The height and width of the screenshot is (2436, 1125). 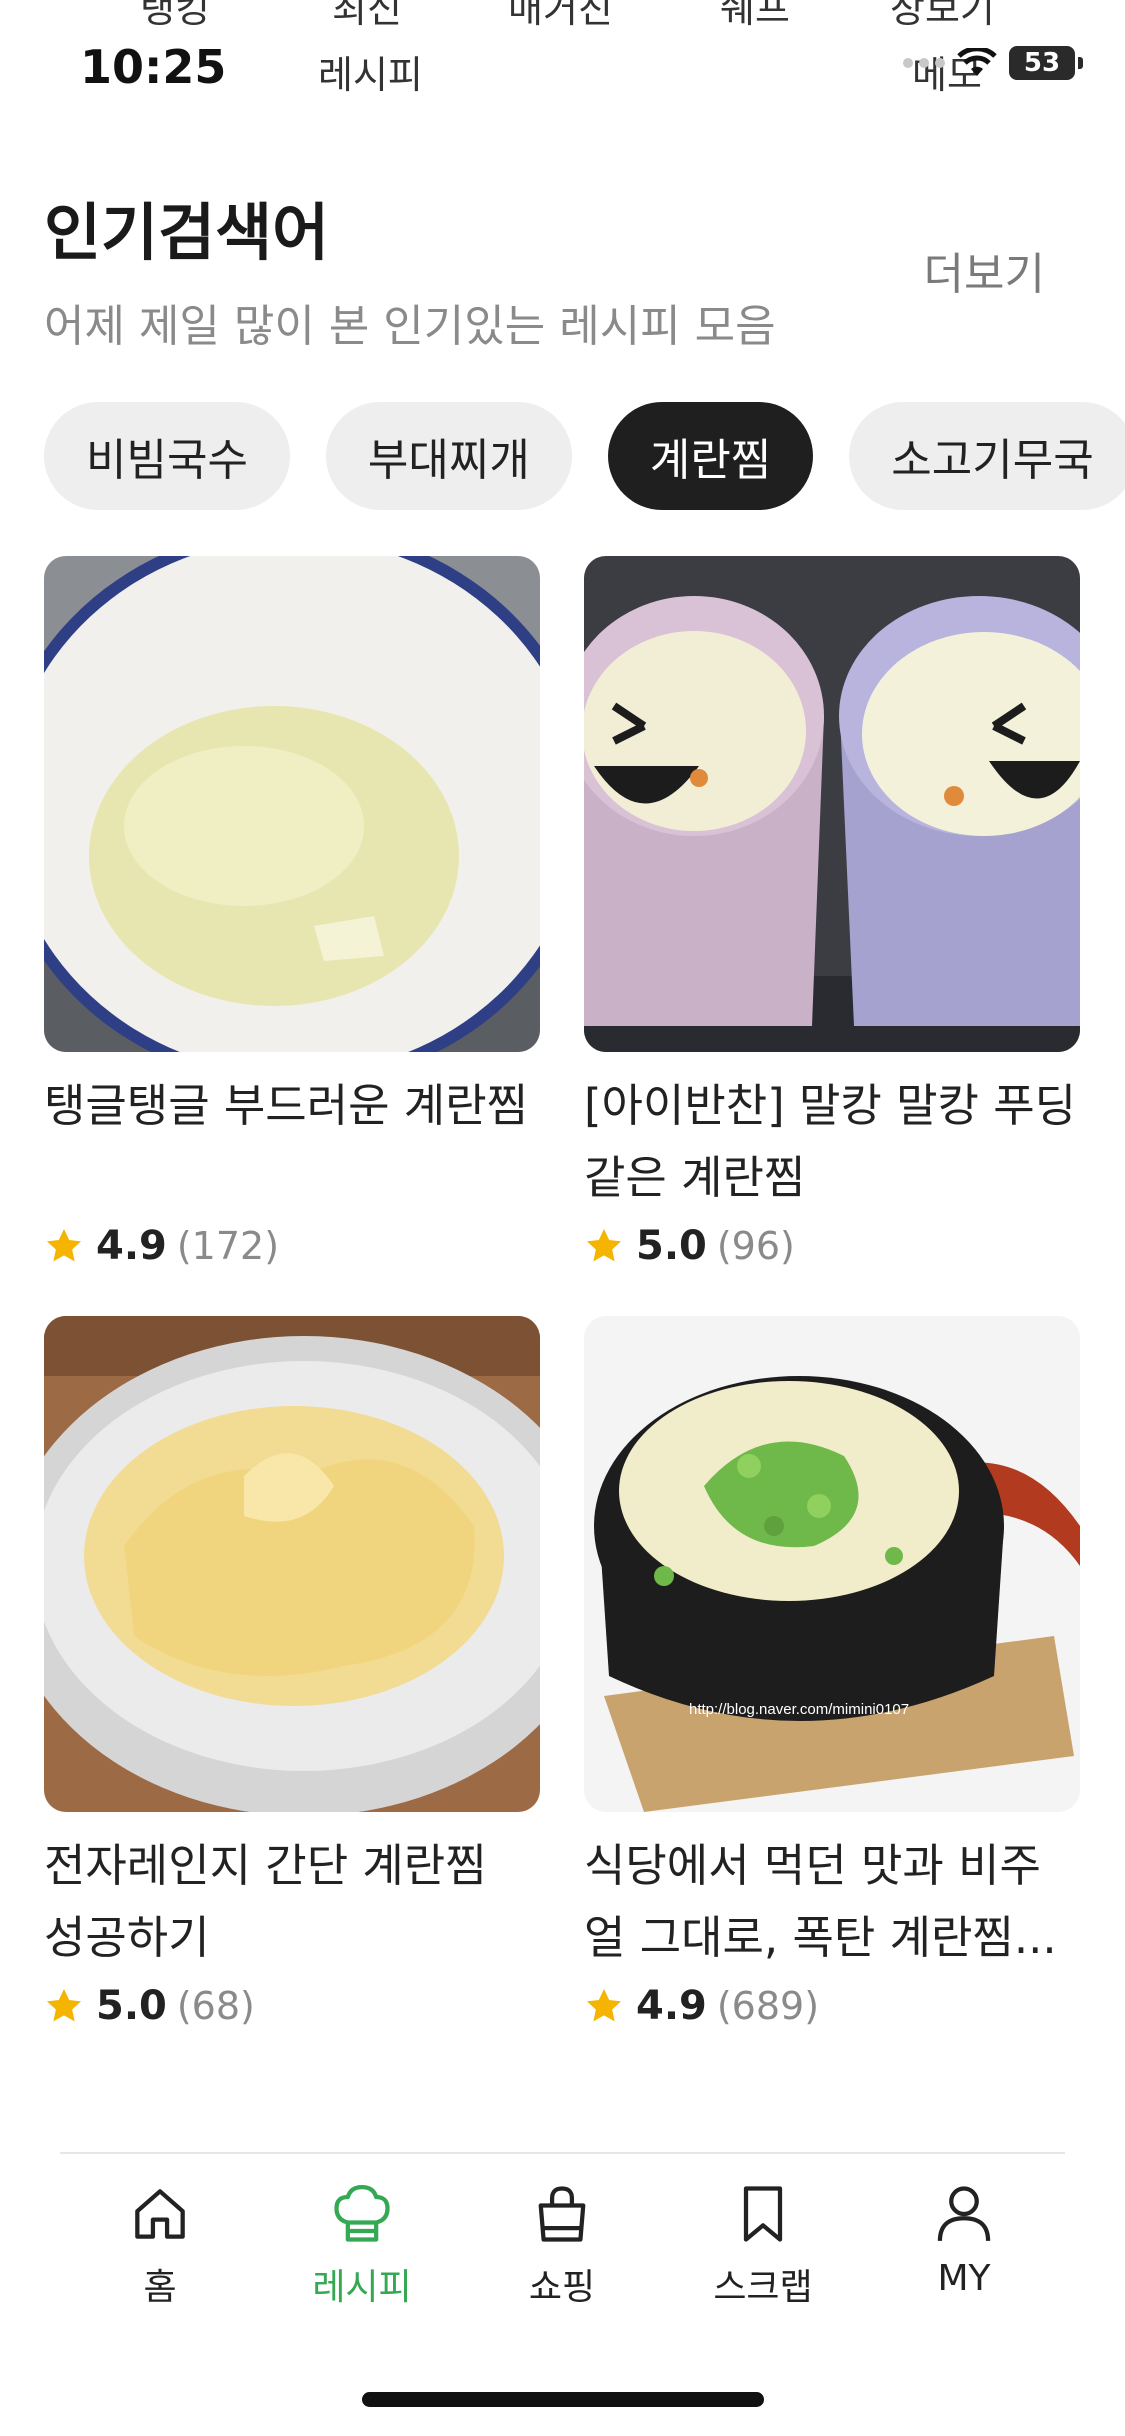 What do you see at coordinates (286, 1105) in the screenshot?
I see `recipe-title: 탱글탱글 부드러운 계란찜` at bounding box center [286, 1105].